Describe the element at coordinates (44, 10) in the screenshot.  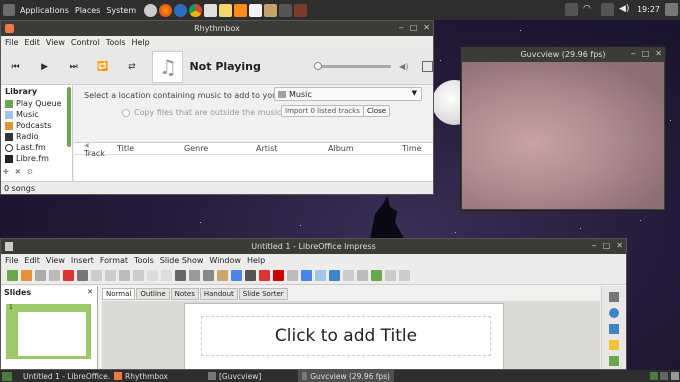
I see `menu-applications: Applications` at that location.